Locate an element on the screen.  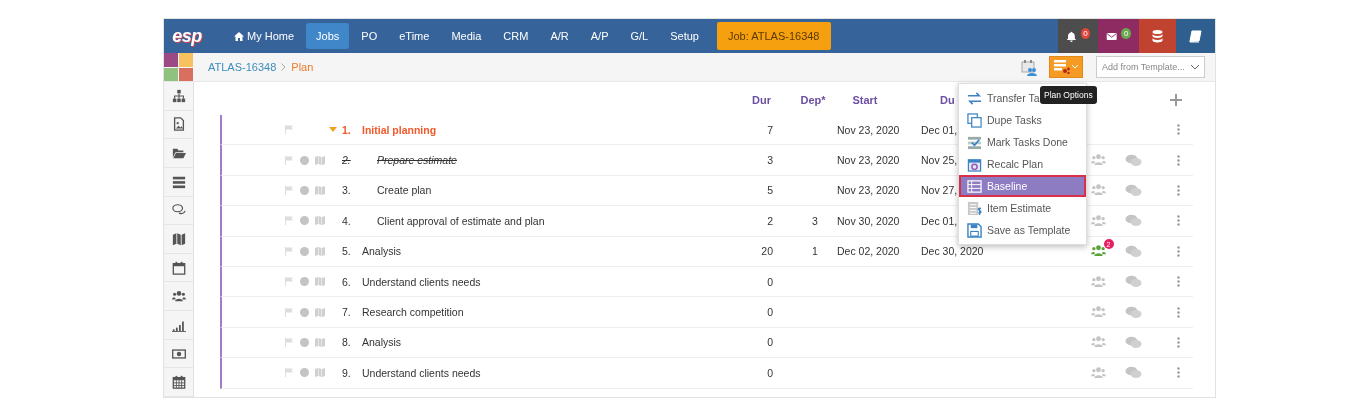
job-button: Job: ATLAS-16348 is located at coordinates (773, 36).